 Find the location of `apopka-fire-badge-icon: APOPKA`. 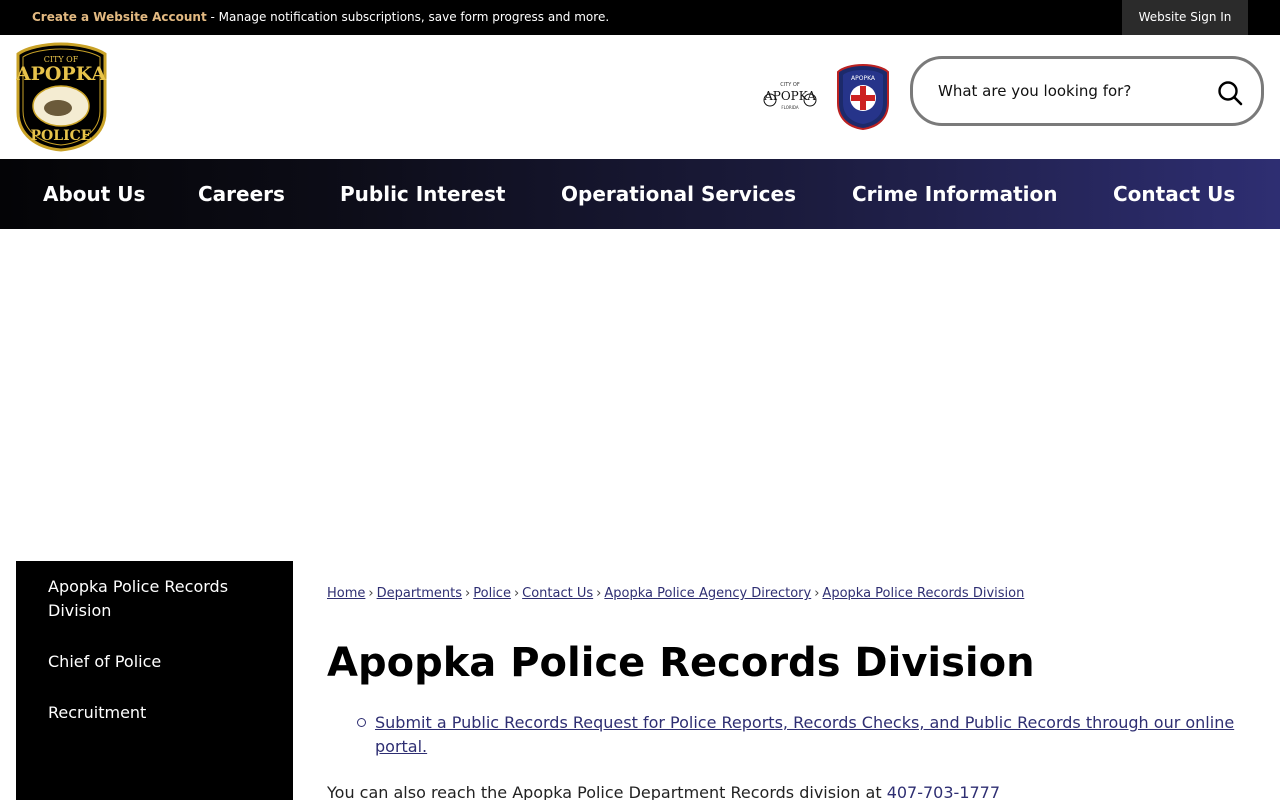

apopka-fire-badge-icon: APOPKA is located at coordinates (863, 97).